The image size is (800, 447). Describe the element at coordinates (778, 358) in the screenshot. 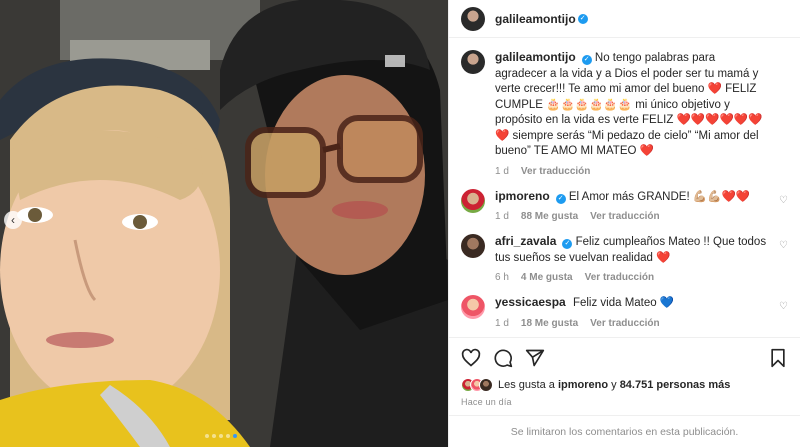

I see `bookmark-icon` at that location.